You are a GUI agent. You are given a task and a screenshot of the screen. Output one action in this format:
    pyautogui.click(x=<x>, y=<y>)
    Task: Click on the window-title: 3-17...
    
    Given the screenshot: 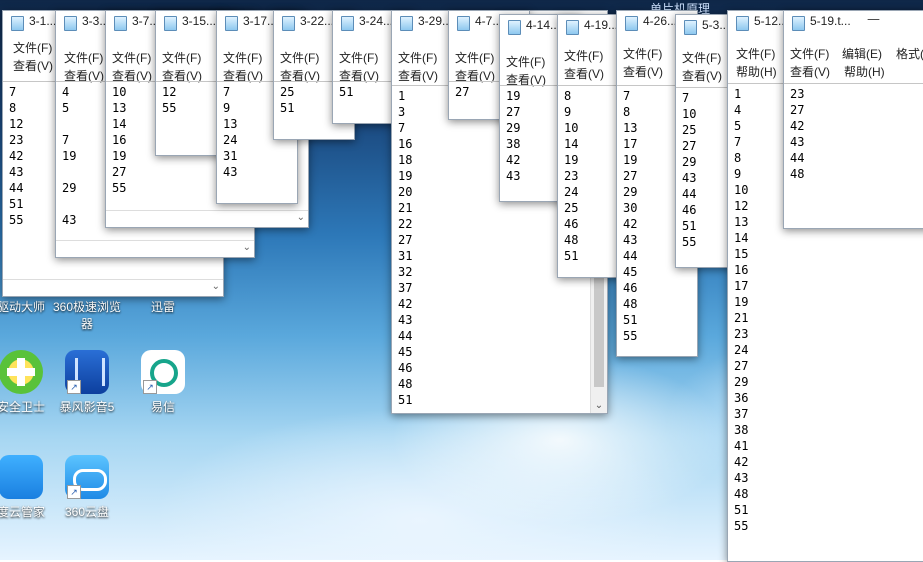 What is the action you would take?
    pyautogui.click(x=260, y=21)
    